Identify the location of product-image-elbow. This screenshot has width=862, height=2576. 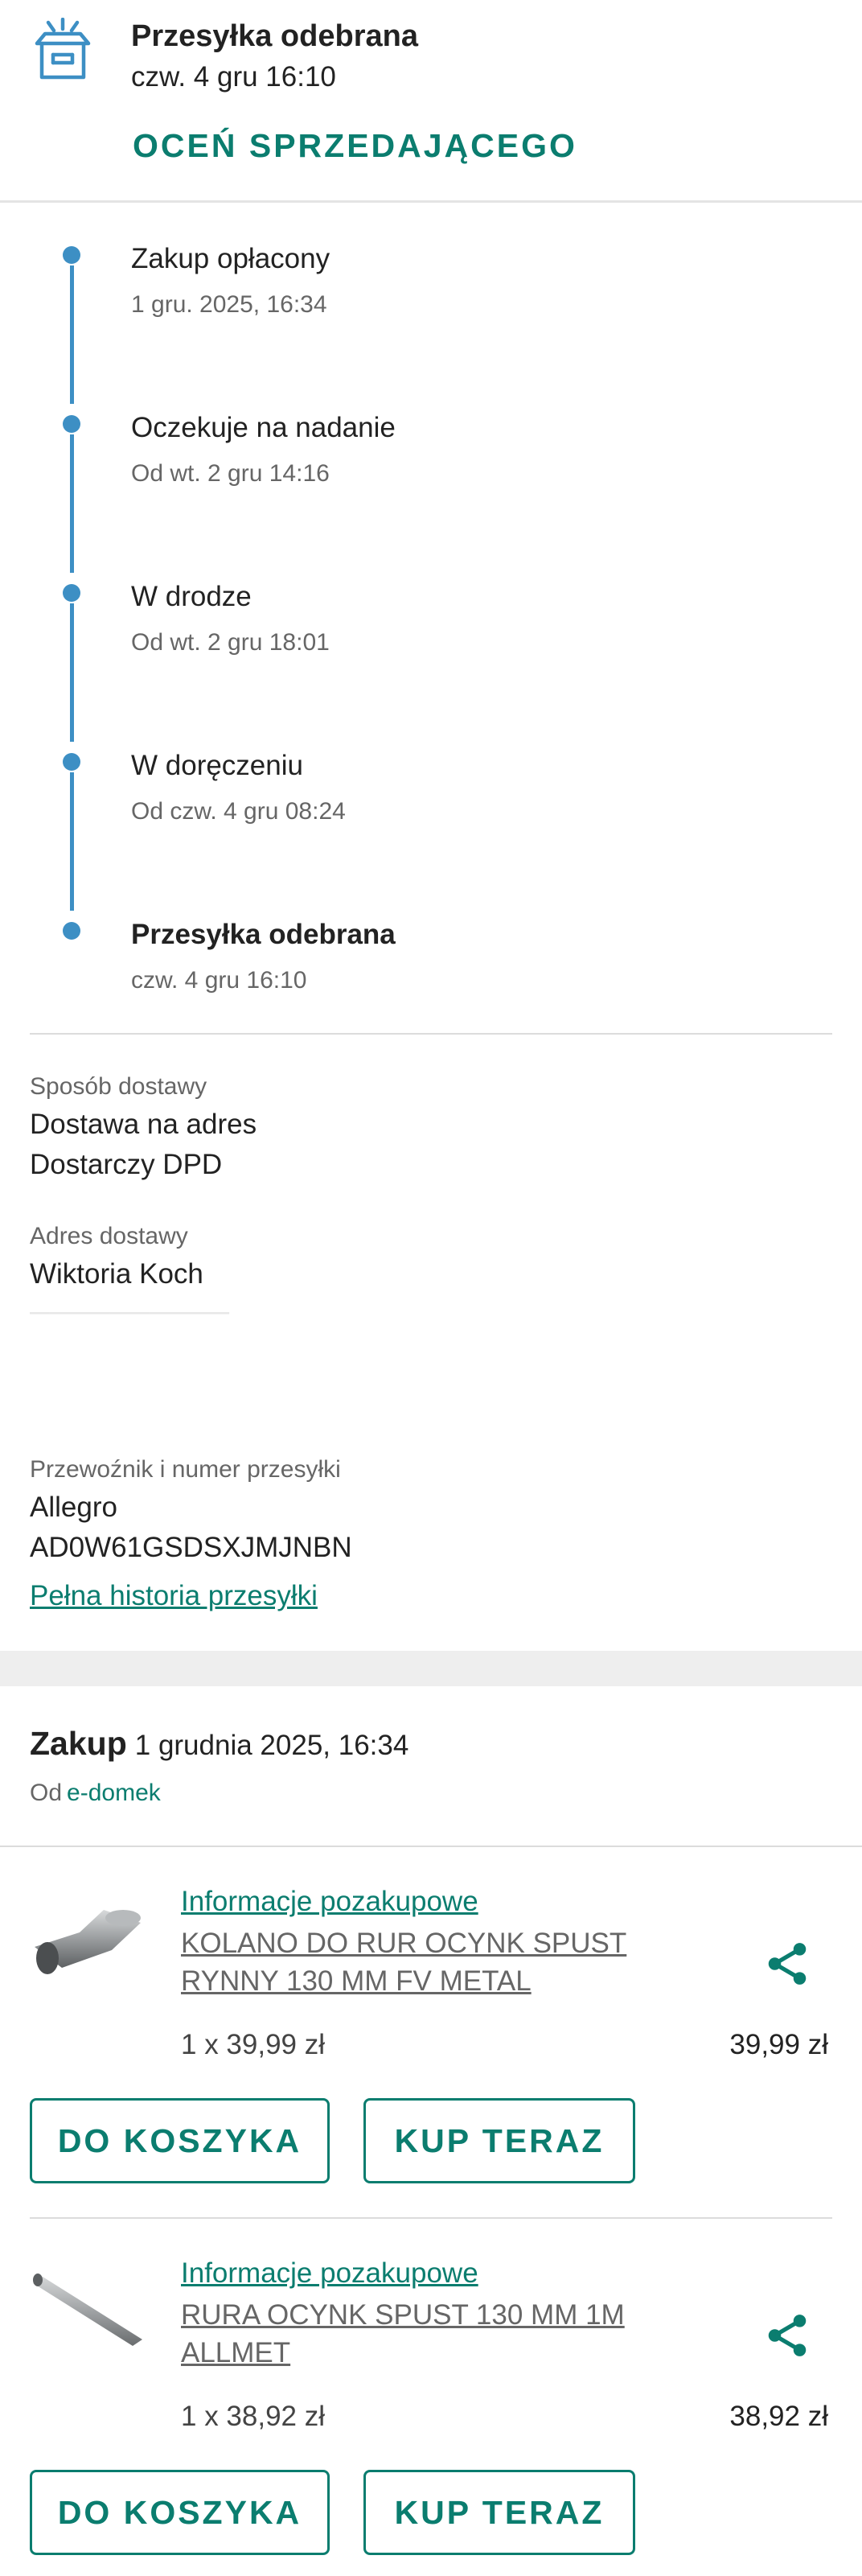
(88, 1944).